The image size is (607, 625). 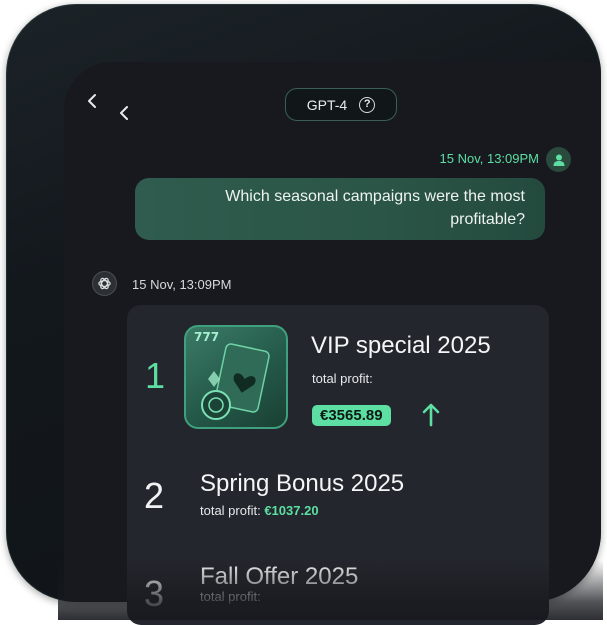 What do you see at coordinates (327, 104) in the screenshot?
I see `model-label: GPT-4` at bounding box center [327, 104].